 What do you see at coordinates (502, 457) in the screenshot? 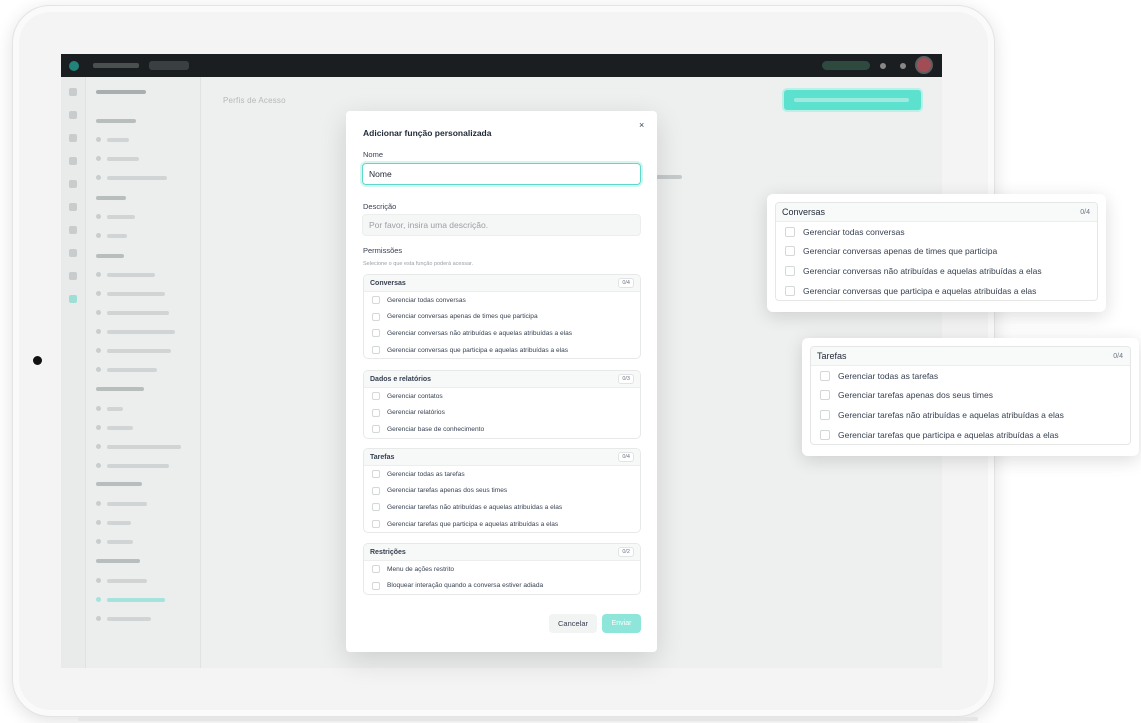
I see `group-header: Tarefas 0/4` at bounding box center [502, 457].